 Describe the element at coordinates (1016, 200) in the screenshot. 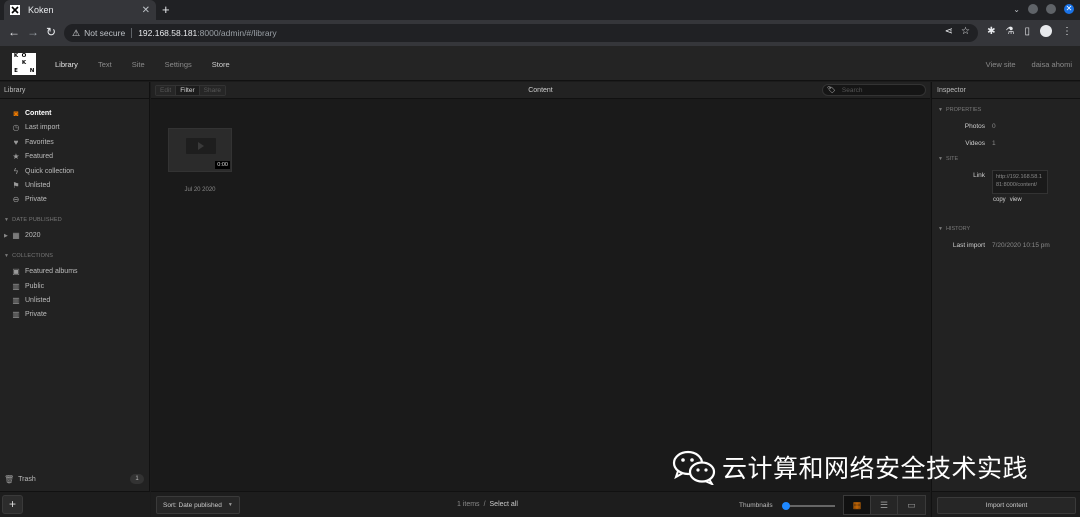

I see `view-link: view` at that location.